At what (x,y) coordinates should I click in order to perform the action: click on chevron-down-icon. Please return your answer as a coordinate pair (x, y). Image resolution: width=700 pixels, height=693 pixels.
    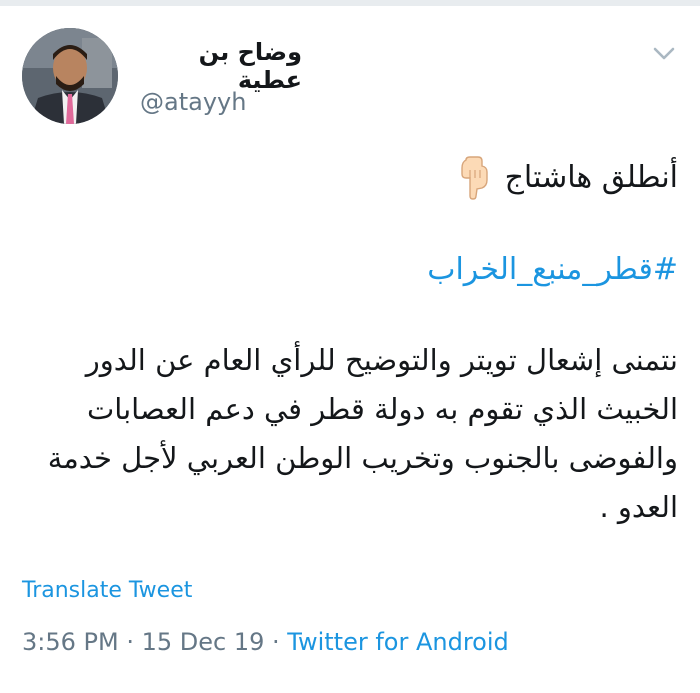
    Looking at the image, I should click on (664, 53).